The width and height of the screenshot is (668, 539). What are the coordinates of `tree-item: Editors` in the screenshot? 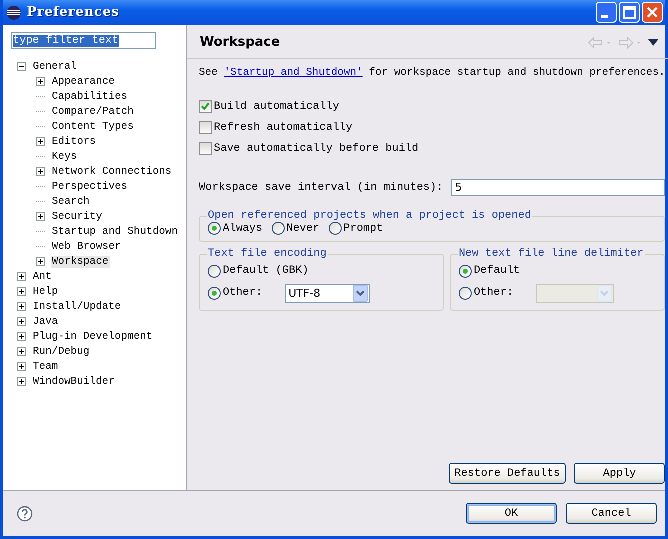 It's located at (74, 142).